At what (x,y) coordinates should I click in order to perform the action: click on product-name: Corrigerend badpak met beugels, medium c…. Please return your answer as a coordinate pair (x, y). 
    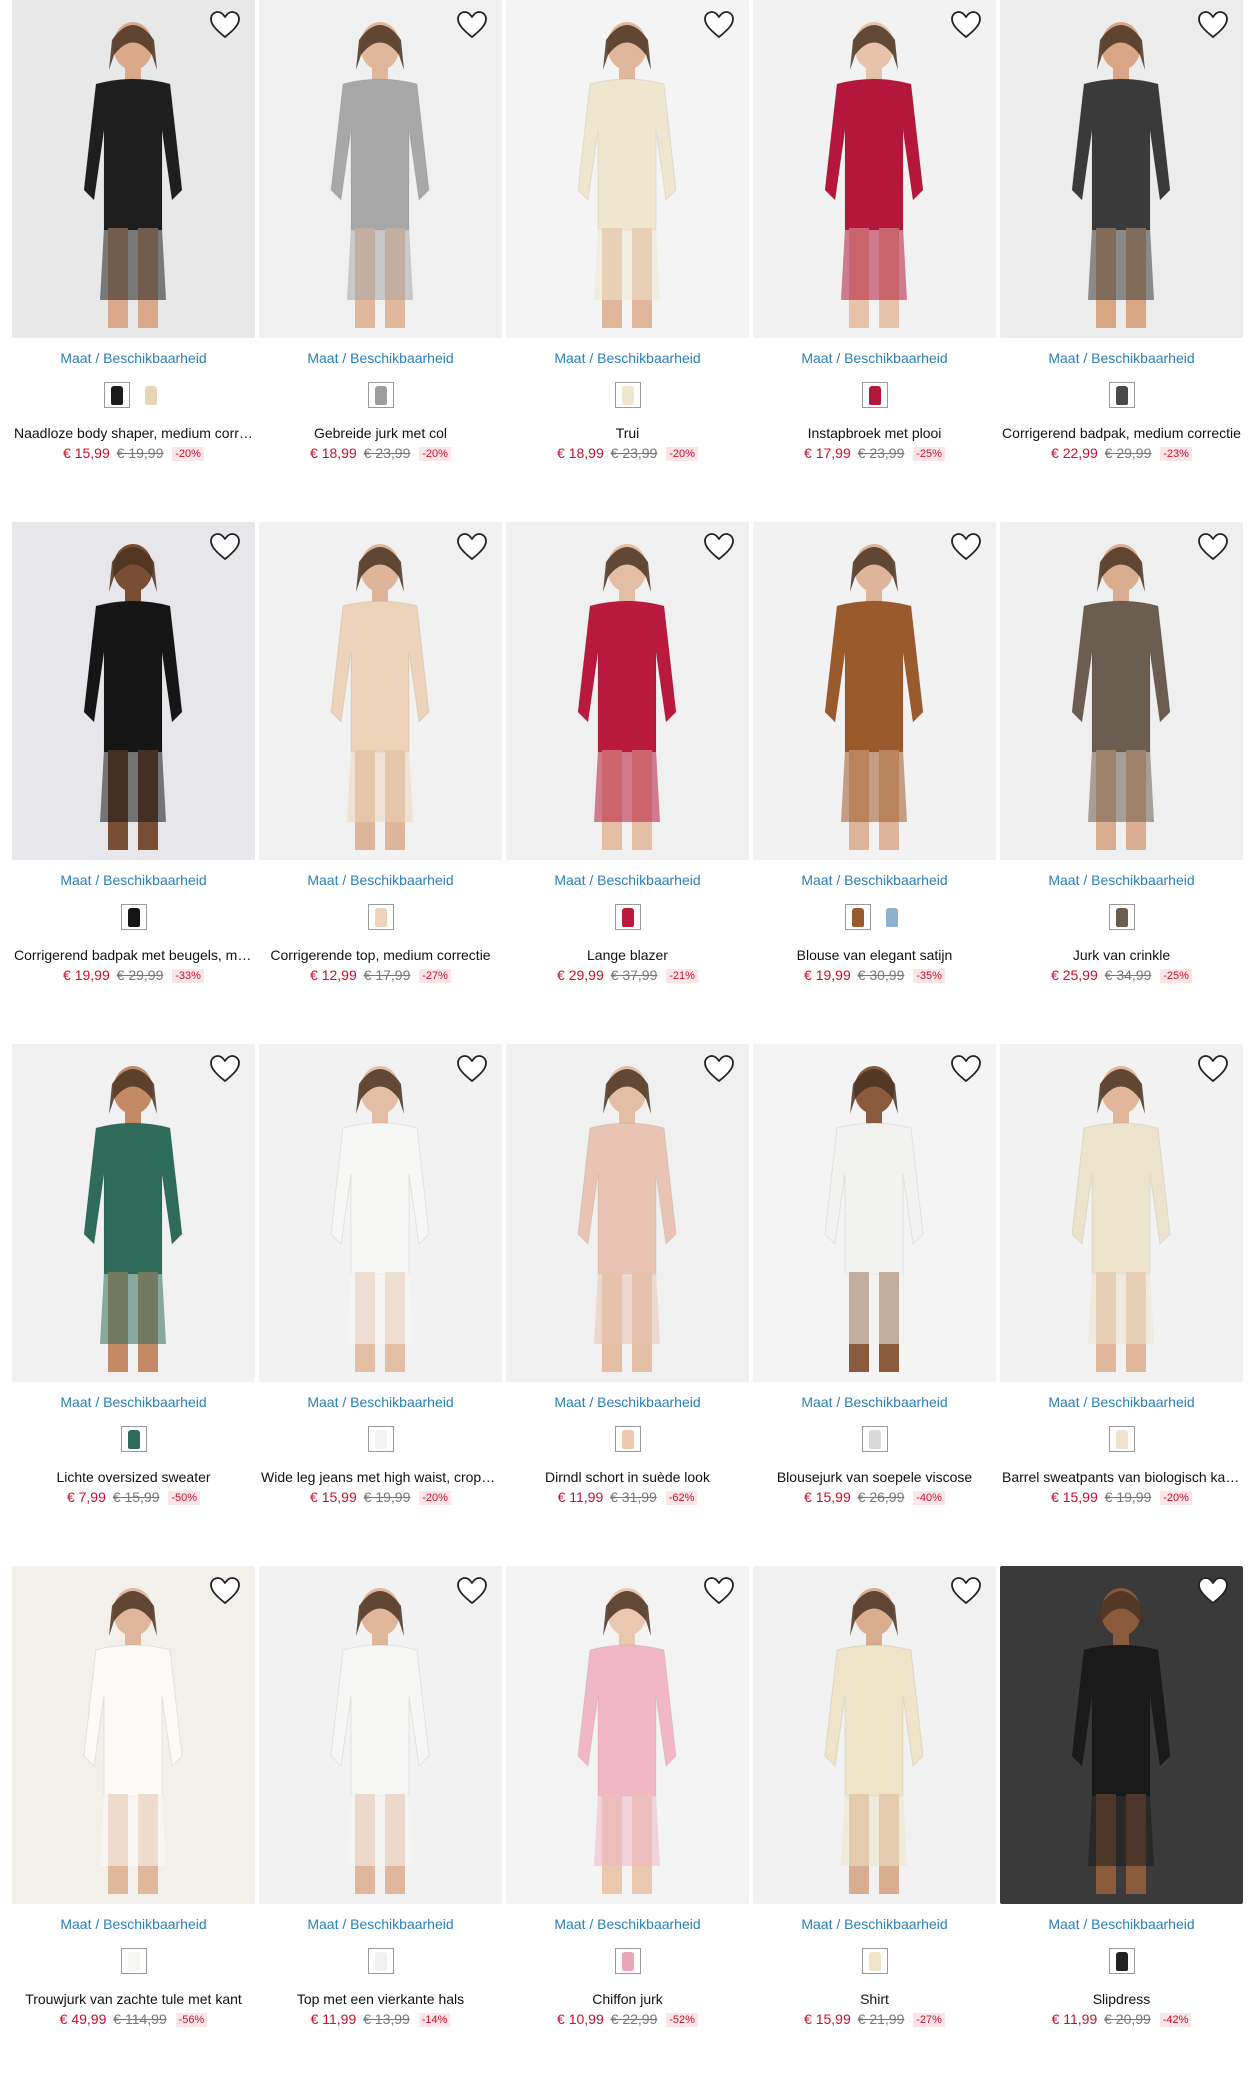
    Looking at the image, I should click on (133, 955).